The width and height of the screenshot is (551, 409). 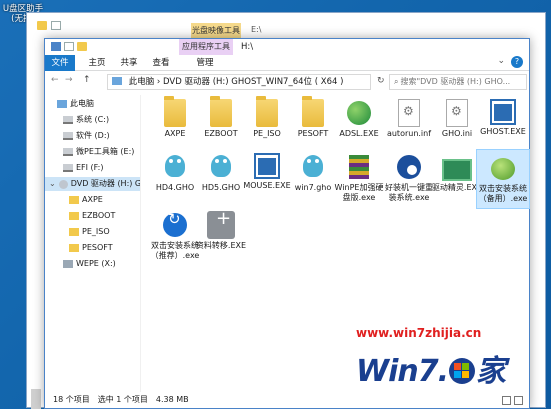 I want to click on search-icon: ⌕, so click(x=396, y=81).